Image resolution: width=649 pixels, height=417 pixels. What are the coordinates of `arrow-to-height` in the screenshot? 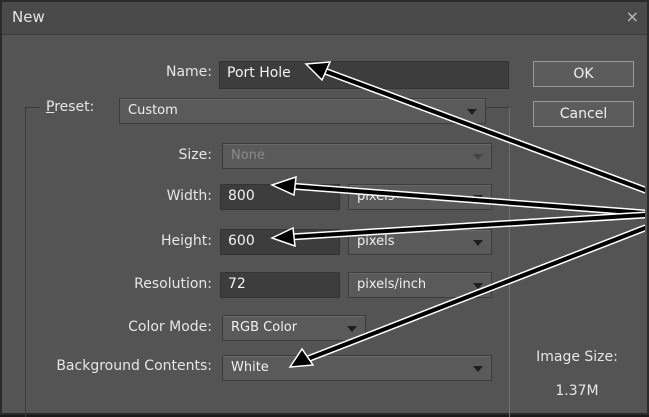 It's located at (457, 229).